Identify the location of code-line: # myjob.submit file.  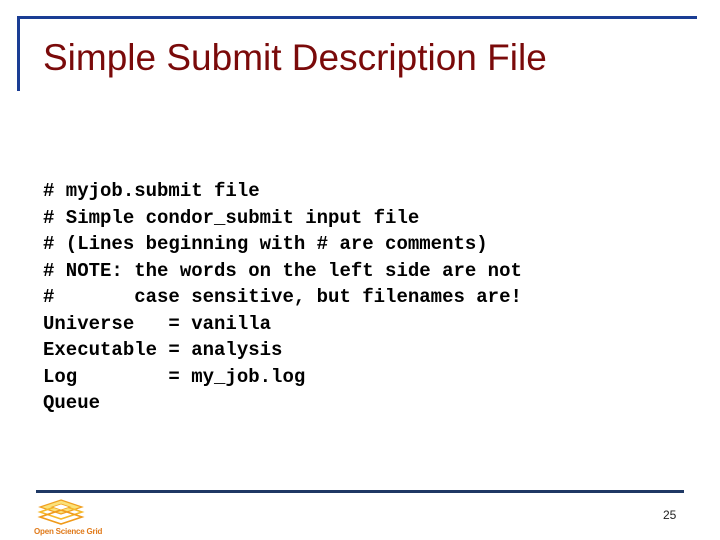
(151, 191).